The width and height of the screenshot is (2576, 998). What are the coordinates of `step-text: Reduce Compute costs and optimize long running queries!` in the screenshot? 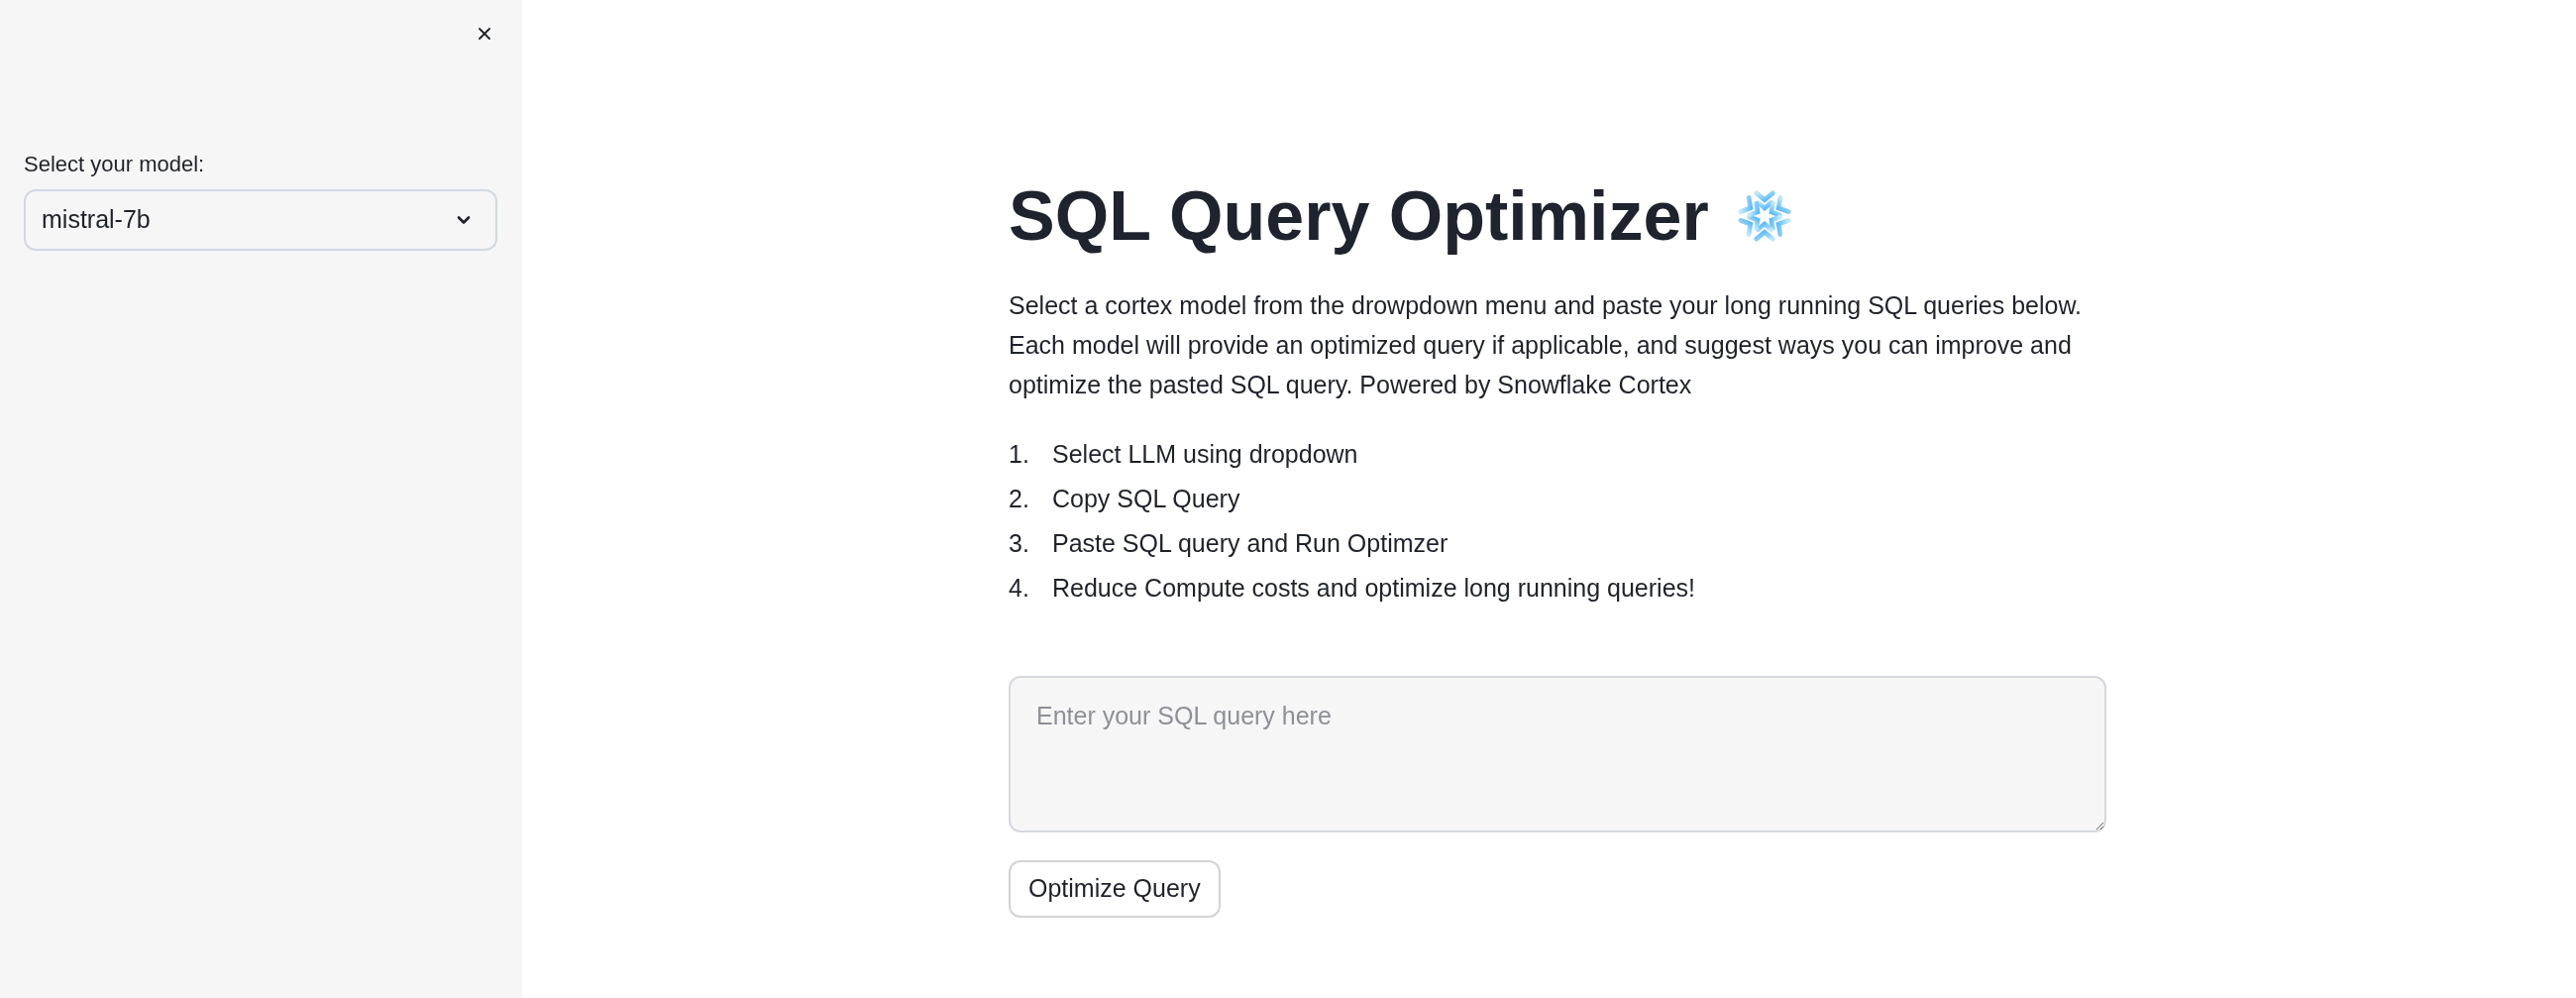 It's located at (1373, 588).